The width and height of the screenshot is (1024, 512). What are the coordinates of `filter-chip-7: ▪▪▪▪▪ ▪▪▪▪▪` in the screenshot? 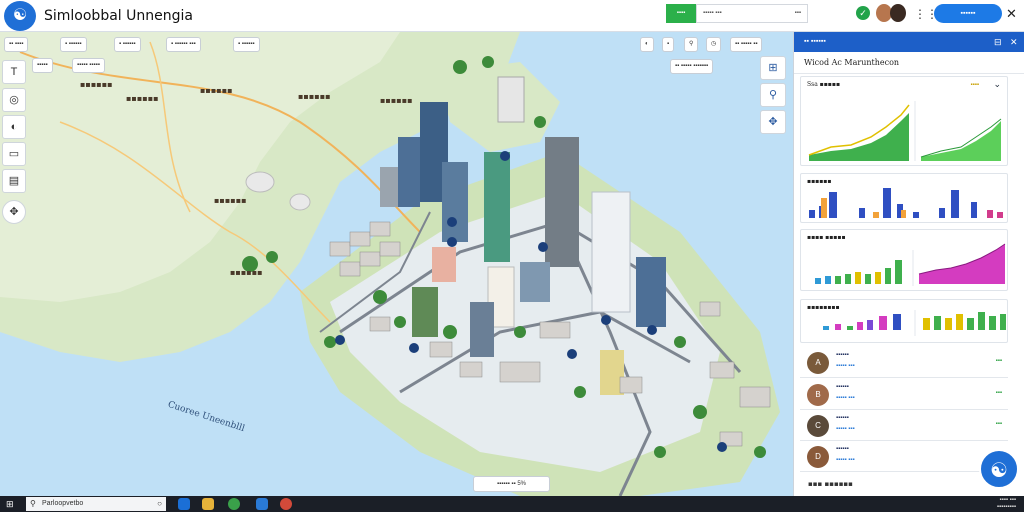 It's located at (88, 65).